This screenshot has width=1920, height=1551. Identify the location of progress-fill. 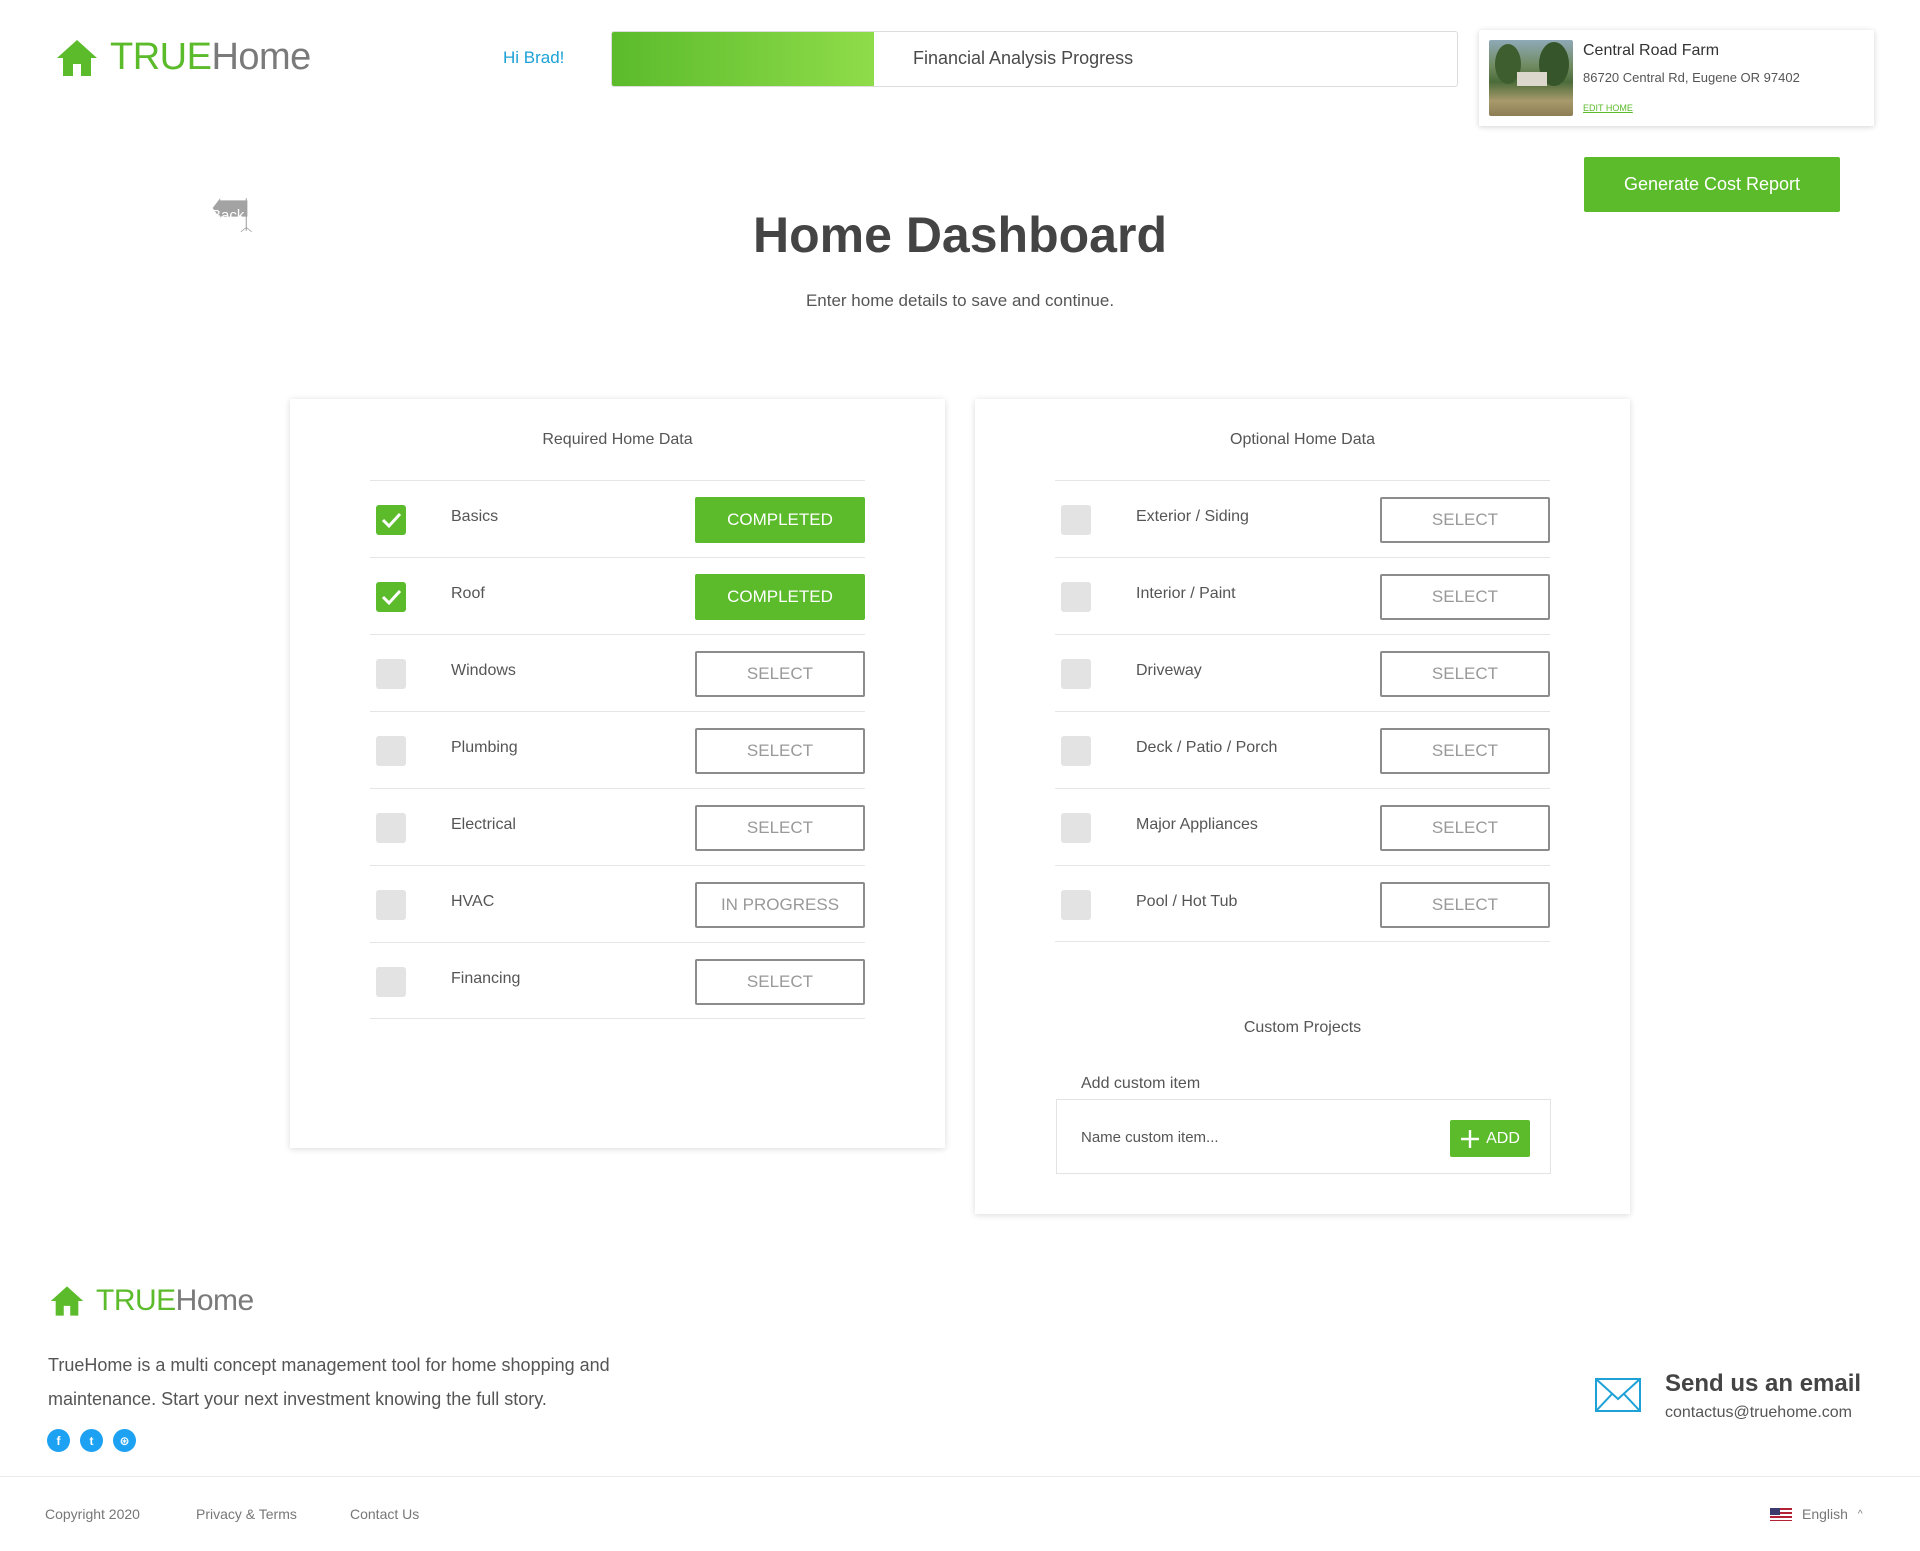
(743, 59).